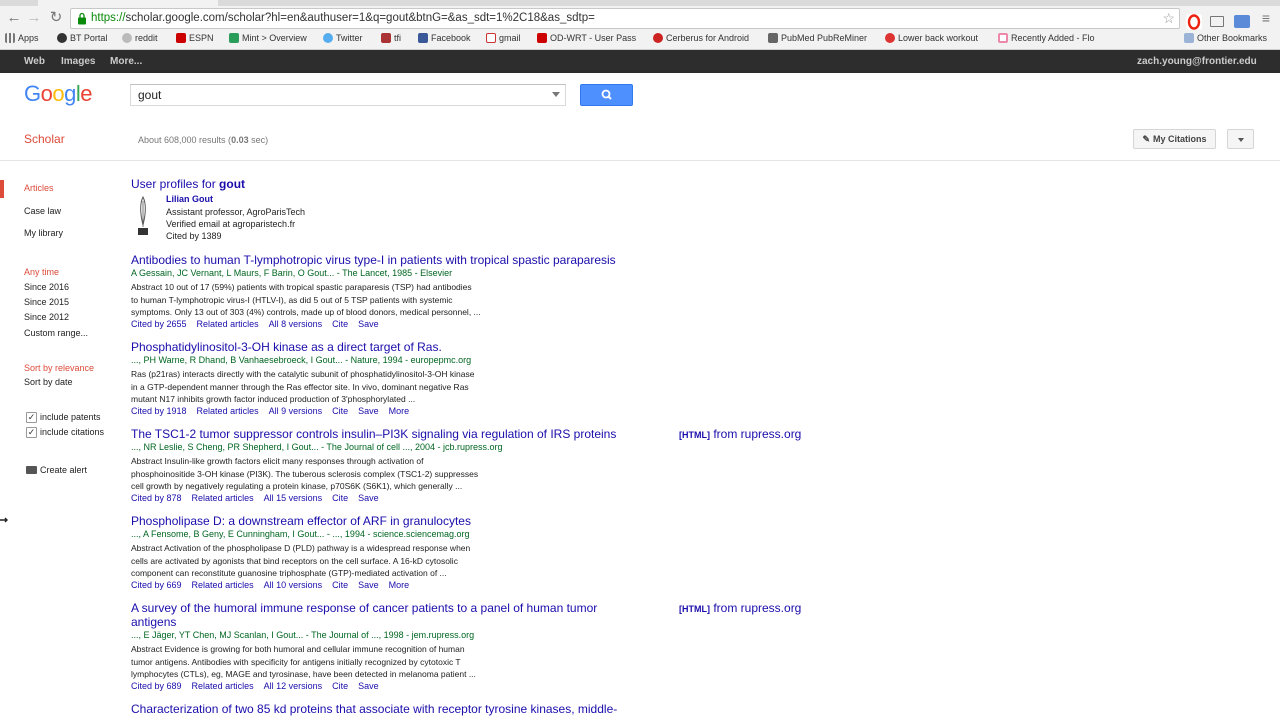  I want to click on back-icon: ←, so click(14, 18).